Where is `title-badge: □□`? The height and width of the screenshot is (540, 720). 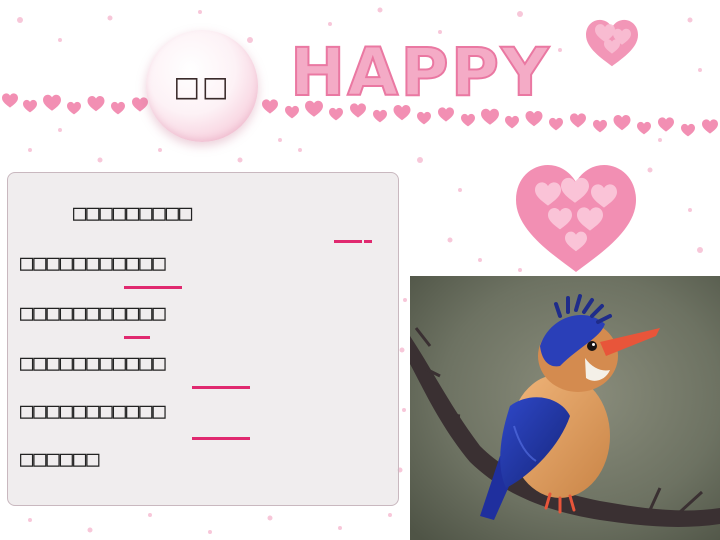
title-badge: □□ is located at coordinates (202, 86).